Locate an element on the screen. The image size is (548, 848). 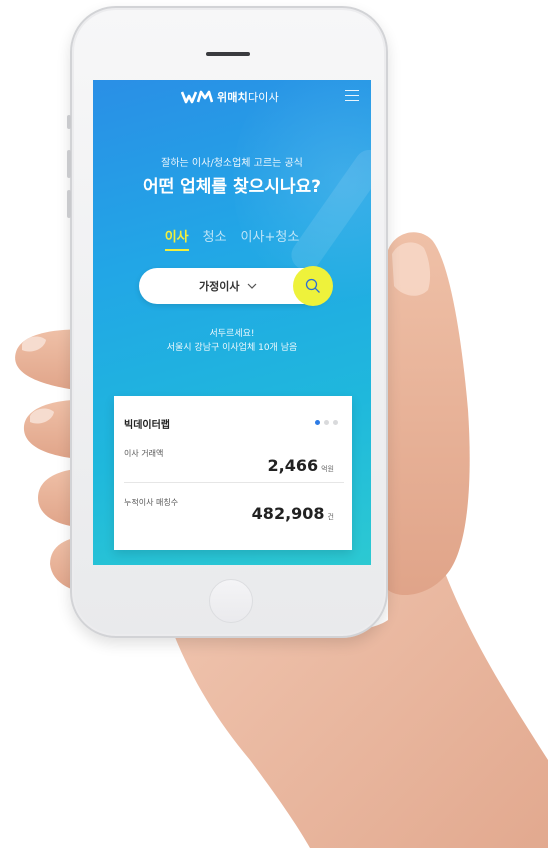
card-title: 빅데이터랩 is located at coordinates (147, 425).